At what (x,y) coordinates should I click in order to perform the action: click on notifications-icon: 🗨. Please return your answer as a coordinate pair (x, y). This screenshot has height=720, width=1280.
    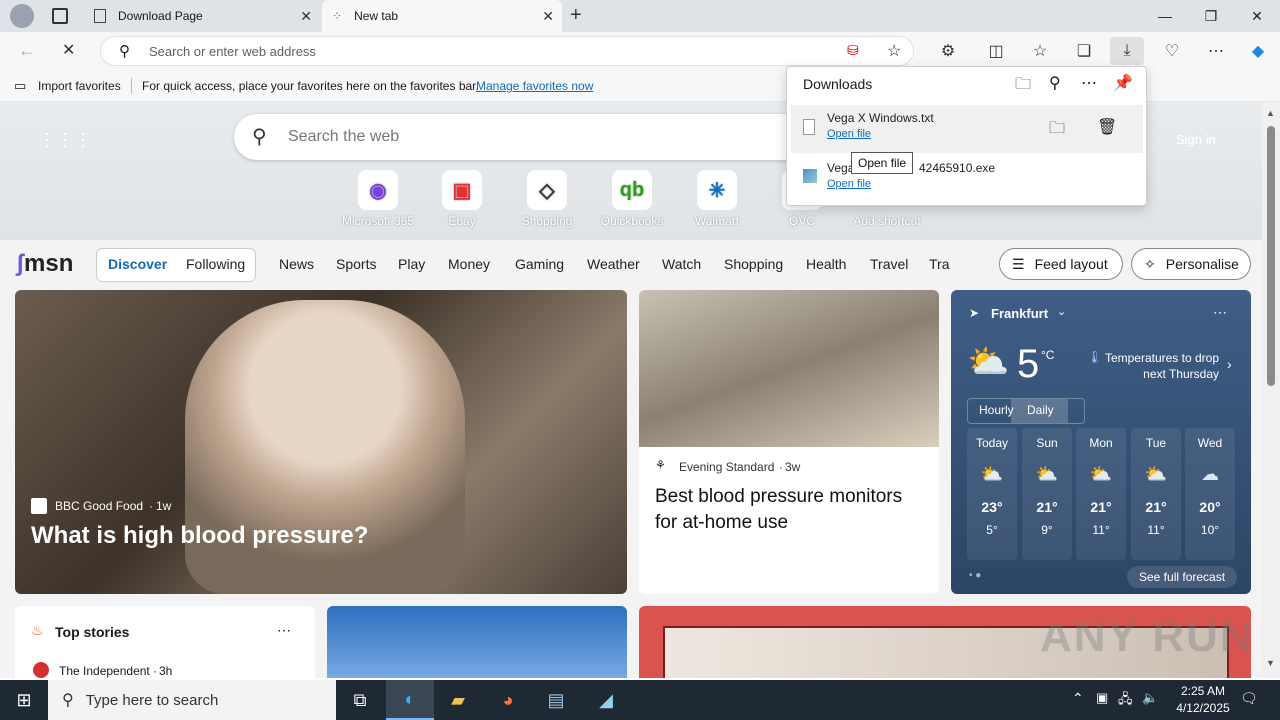
    Looking at the image, I should click on (1249, 698).